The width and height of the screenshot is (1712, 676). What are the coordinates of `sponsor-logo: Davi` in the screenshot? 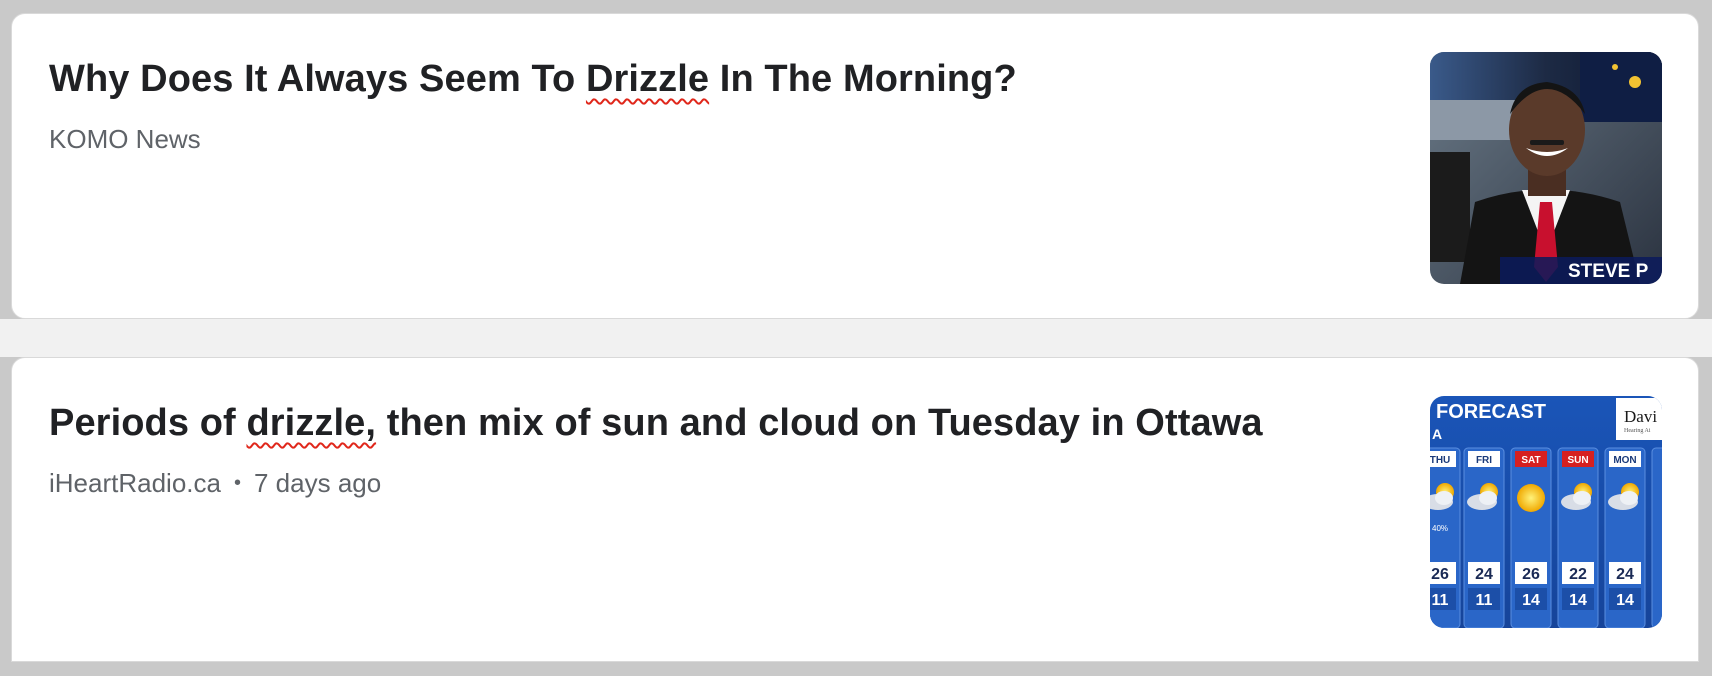 It's located at (1640, 416).